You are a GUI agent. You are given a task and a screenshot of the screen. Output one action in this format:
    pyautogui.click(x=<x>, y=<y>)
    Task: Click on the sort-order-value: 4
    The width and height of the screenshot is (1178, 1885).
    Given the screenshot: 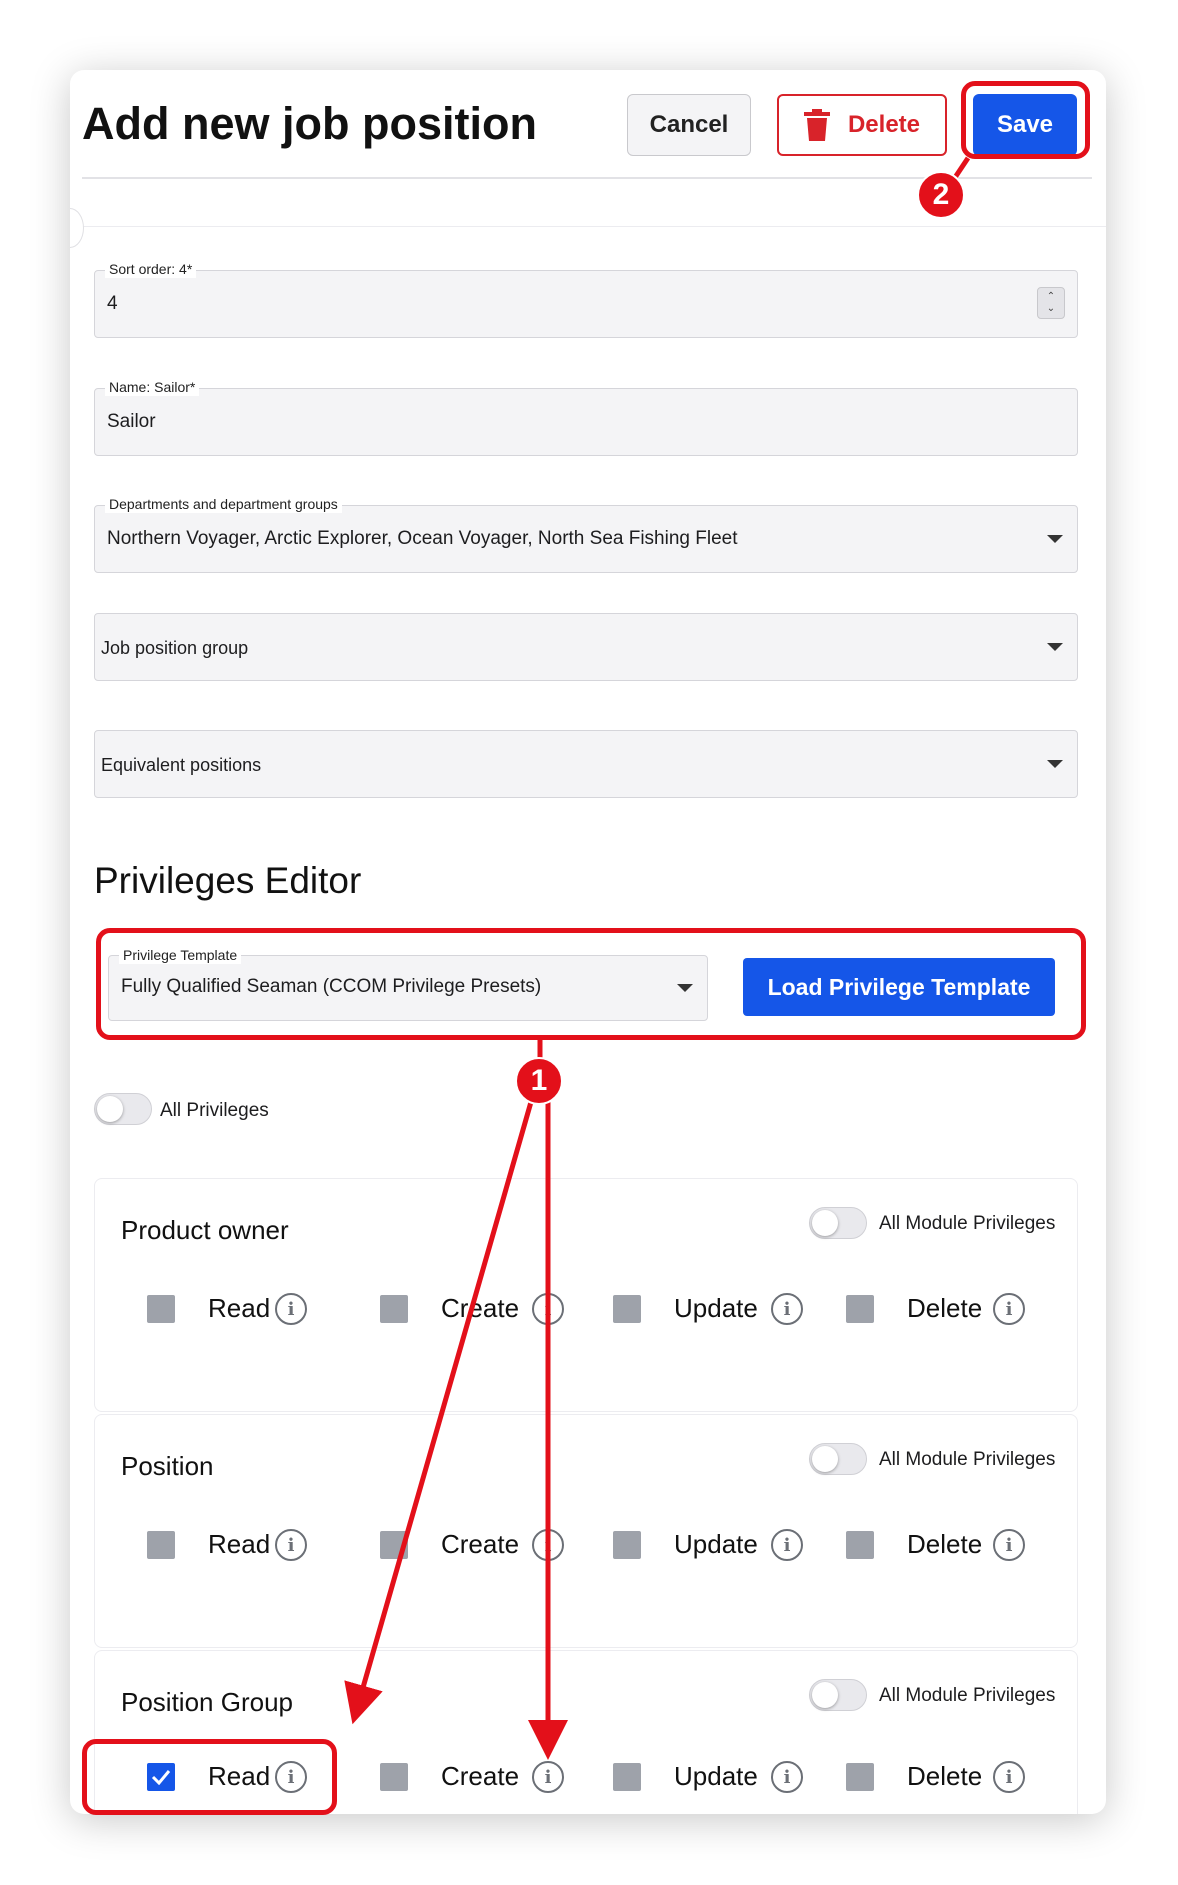 What is the action you would take?
    pyautogui.click(x=112, y=303)
    